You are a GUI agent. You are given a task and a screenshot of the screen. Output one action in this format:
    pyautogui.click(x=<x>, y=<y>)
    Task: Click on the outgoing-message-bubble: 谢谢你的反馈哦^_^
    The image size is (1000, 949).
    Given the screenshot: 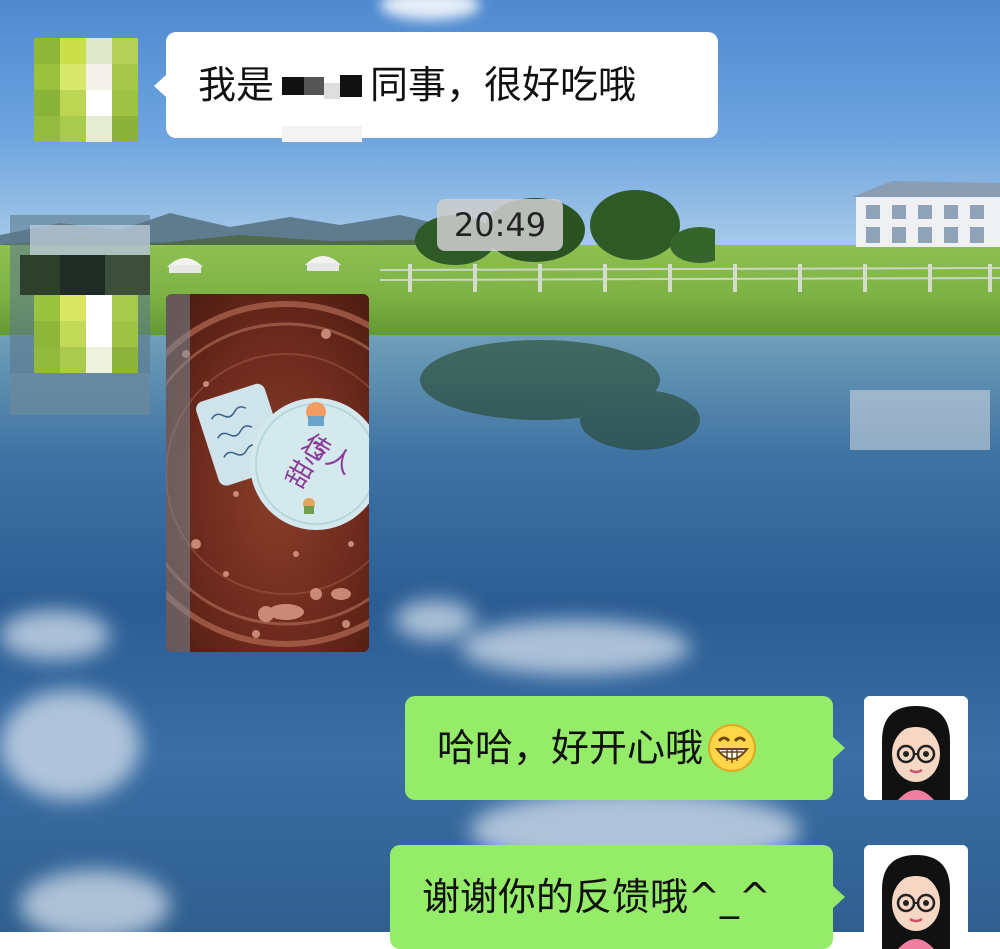 What is the action you would take?
    pyautogui.click(x=611, y=897)
    